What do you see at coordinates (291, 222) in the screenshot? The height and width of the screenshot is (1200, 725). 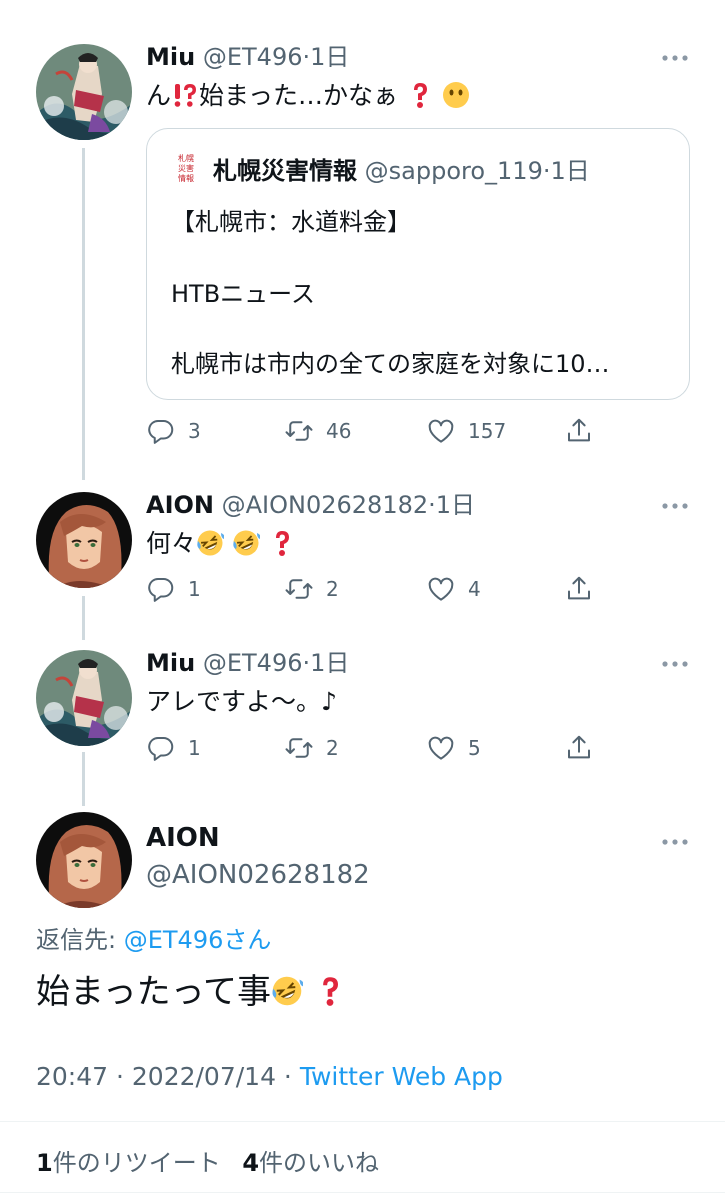 I see `quote-text-line: 【札幌市：水道料金】` at bounding box center [291, 222].